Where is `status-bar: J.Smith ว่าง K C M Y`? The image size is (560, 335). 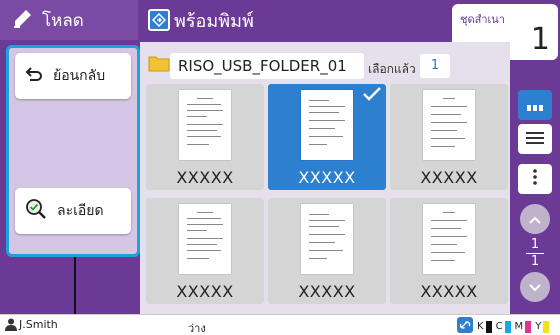 status-bar: J.Smith ว่าง K C M Y is located at coordinates (280, 324).